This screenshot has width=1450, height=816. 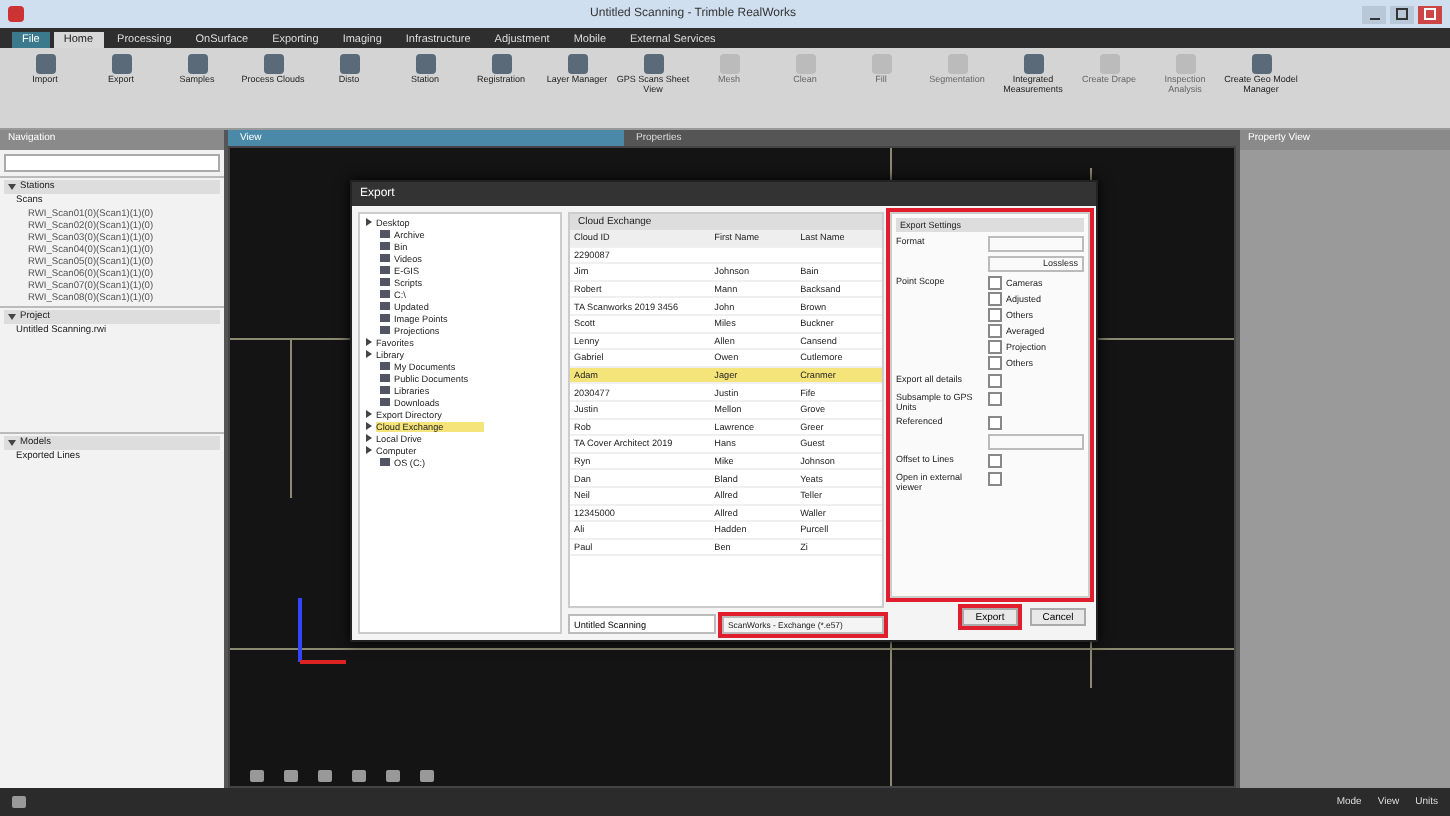 What do you see at coordinates (16, 14) in the screenshot?
I see `app-logo-icon` at bounding box center [16, 14].